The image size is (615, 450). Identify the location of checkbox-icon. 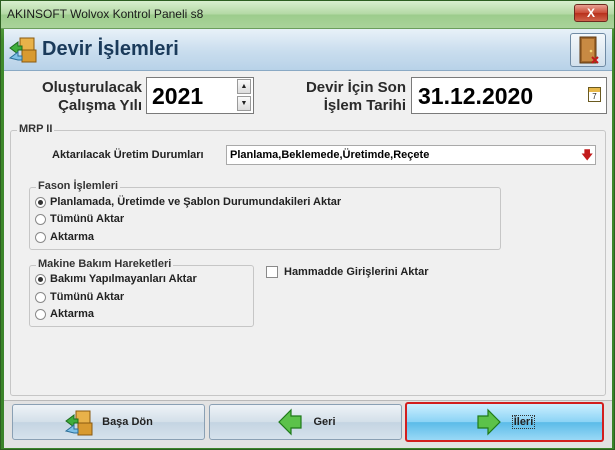
(272, 272).